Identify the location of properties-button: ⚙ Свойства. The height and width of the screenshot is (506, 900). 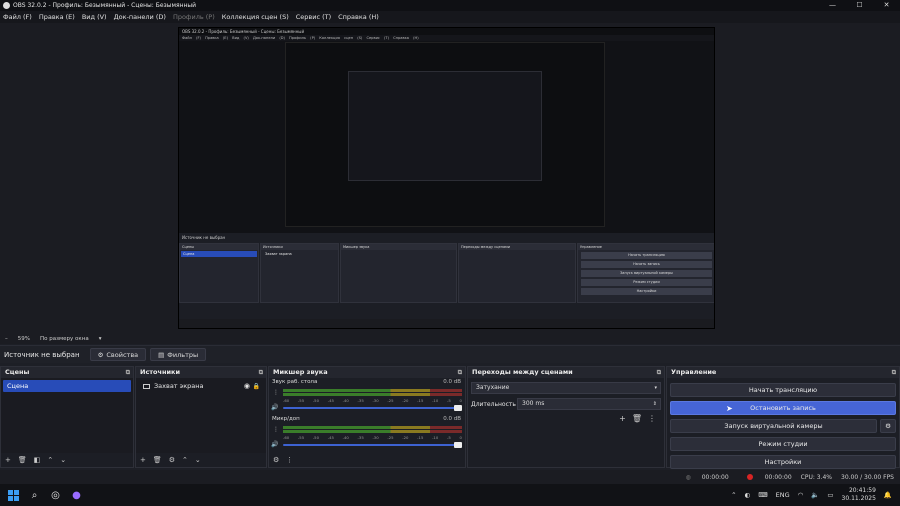
(118, 354).